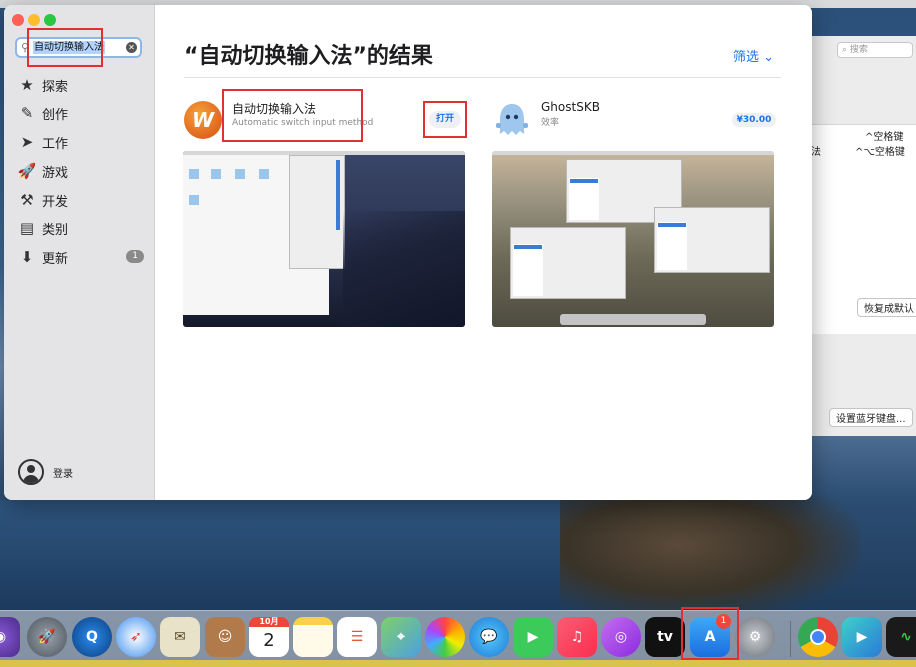  Describe the element at coordinates (80, 85) in the screenshot. I see `sidebar-item-discover: ★ 探索` at that location.